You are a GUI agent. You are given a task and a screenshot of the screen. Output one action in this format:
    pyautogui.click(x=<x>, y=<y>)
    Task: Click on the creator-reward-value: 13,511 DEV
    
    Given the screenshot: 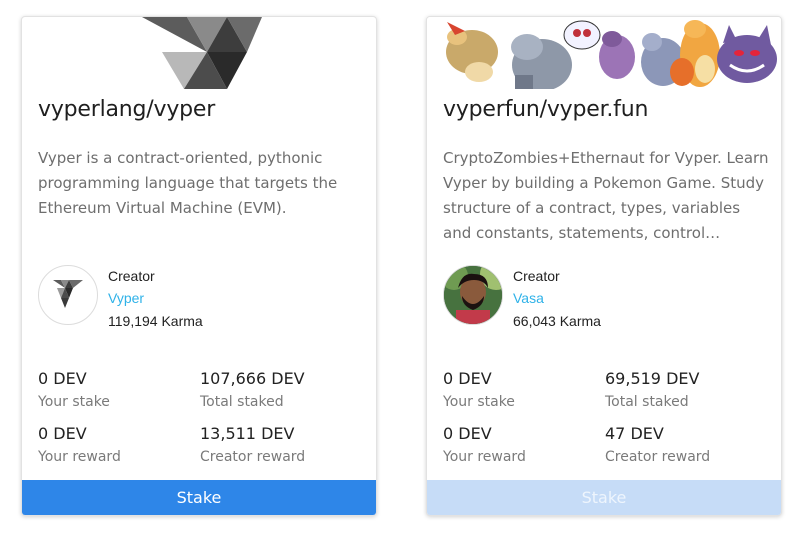 What is the action you would take?
    pyautogui.click(x=247, y=433)
    